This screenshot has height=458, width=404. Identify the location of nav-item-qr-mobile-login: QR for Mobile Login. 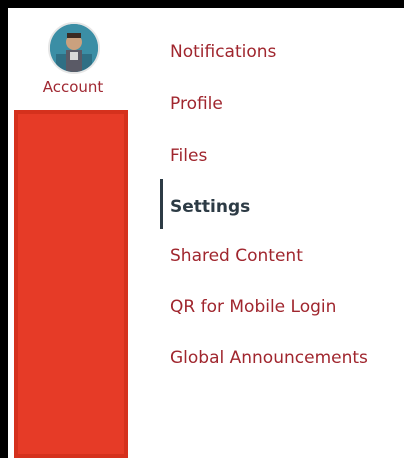
(284, 307).